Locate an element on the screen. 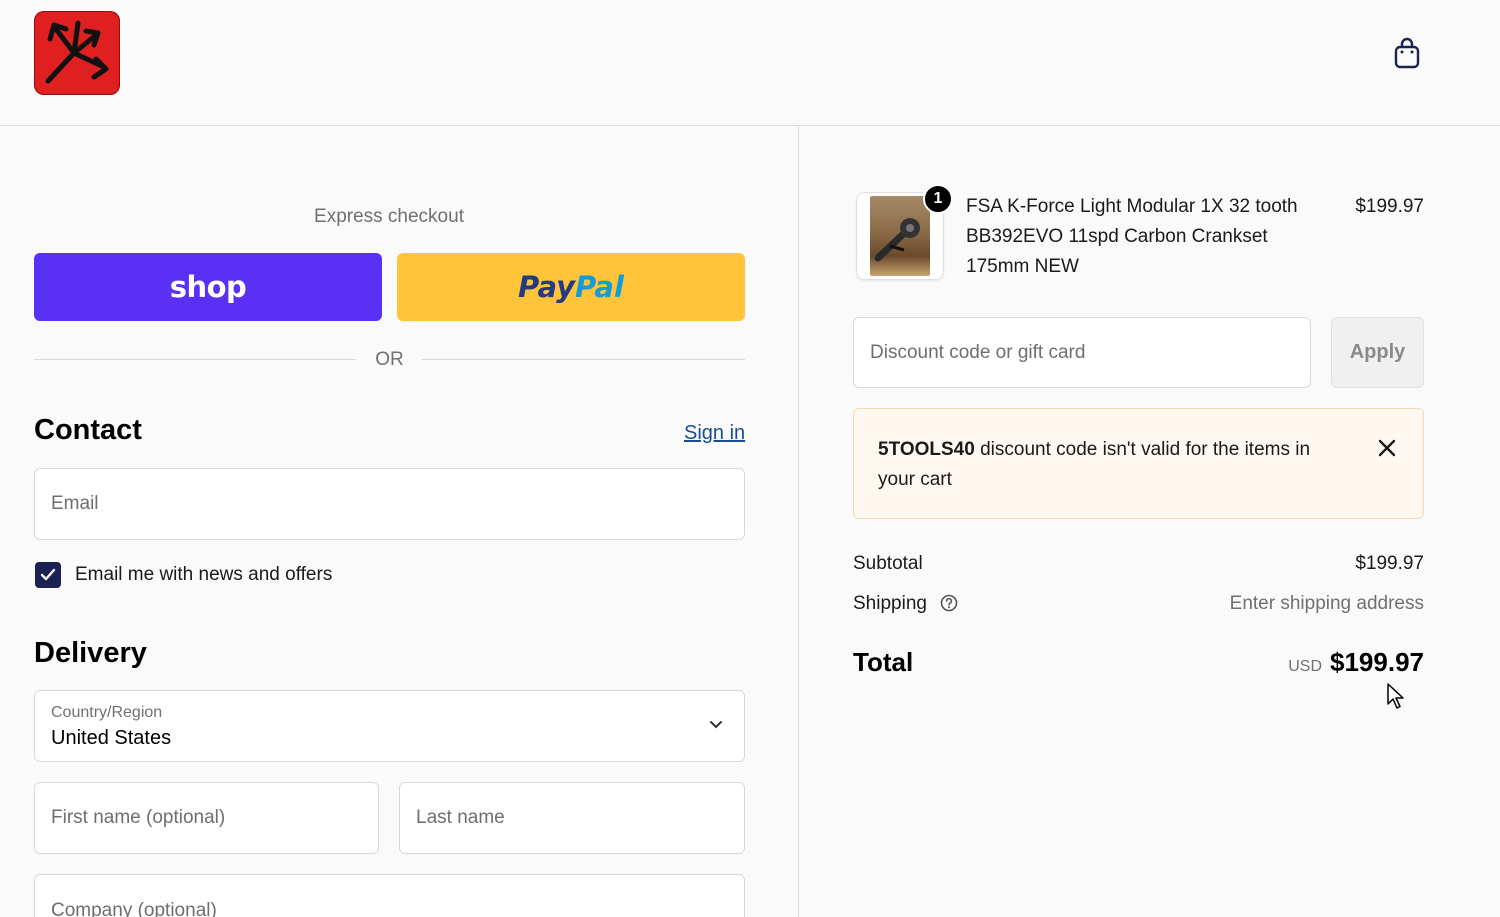 The width and height of the screenshot is (1500, 917). discount-code-input is located at coordinates (1082, 352).